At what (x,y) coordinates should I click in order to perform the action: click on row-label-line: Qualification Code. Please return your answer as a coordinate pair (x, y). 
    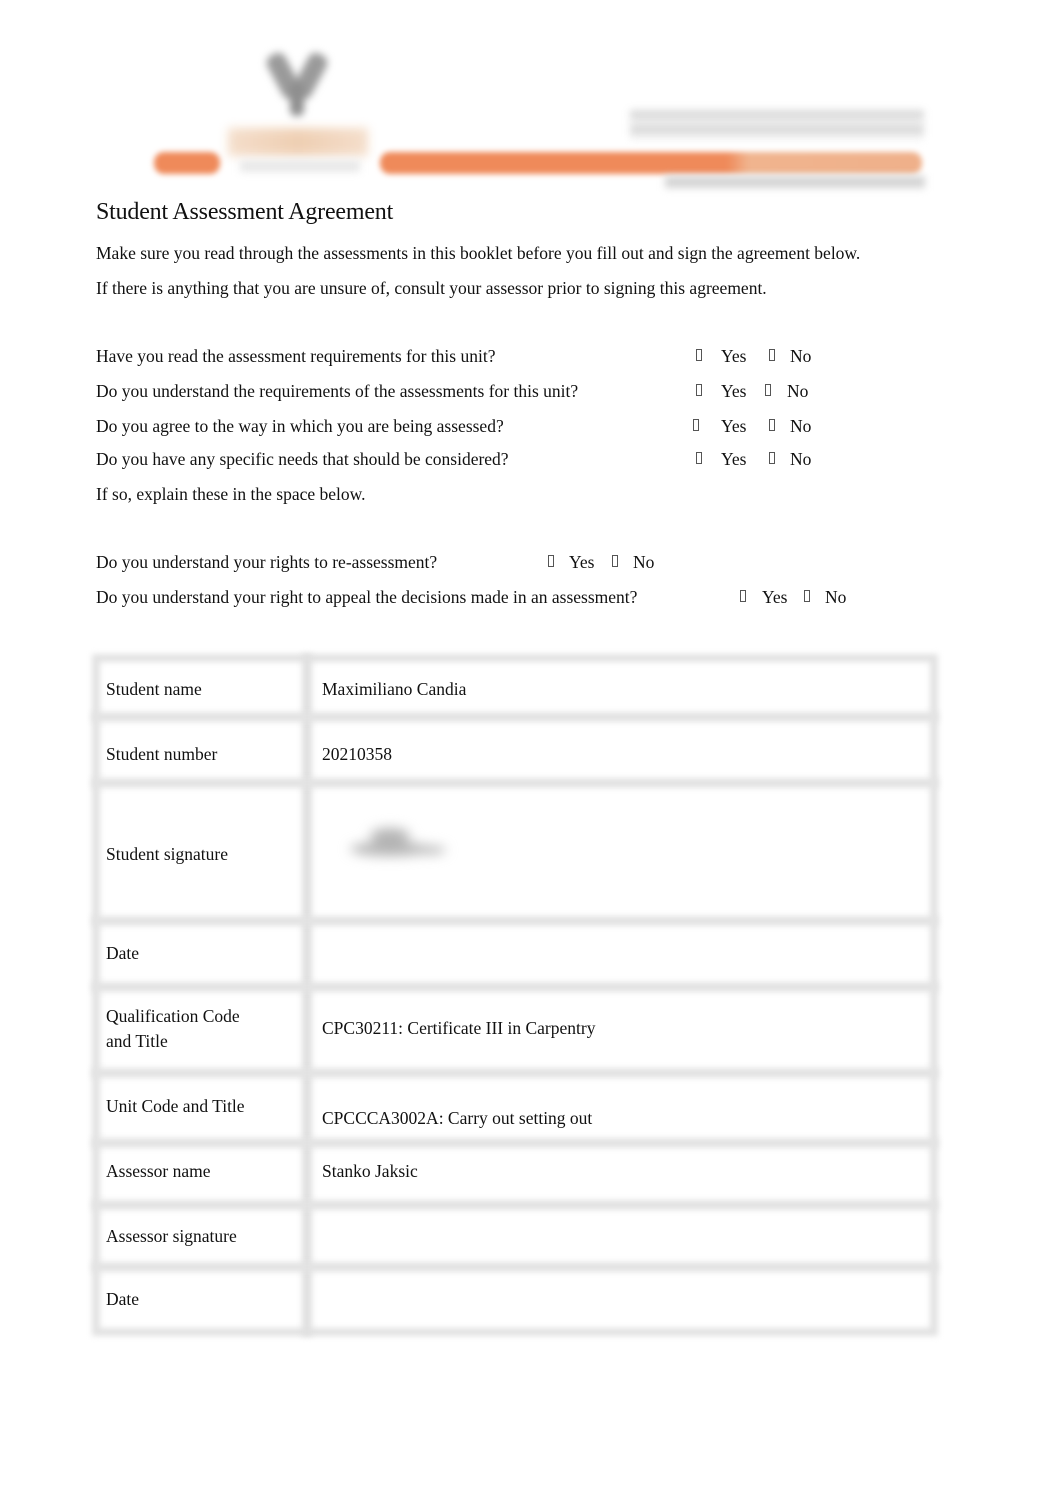
    Looking at the image, I should click on (173, 1016).